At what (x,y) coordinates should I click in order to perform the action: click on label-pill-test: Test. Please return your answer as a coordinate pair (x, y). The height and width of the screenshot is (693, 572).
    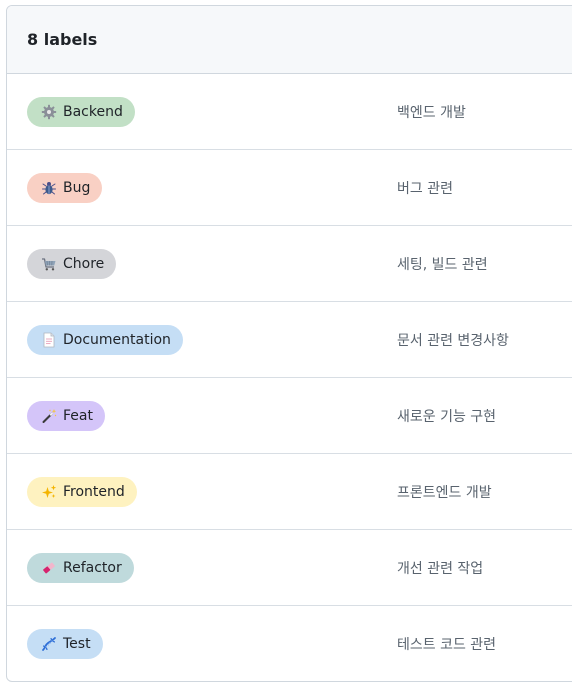
    Looking at the image, I should click on (65, 644).